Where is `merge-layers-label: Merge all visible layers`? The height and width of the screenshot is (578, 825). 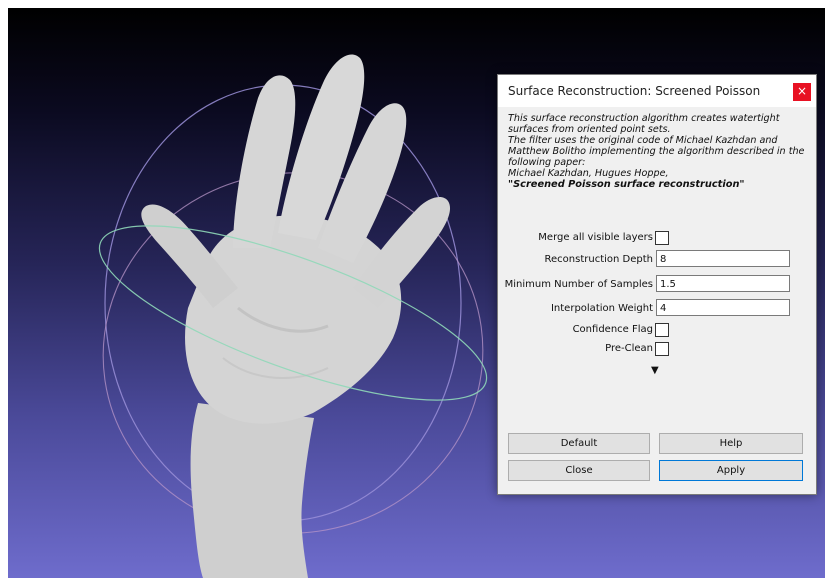
merge-layers-label: Merge all visible layers is located at coordinates (595, 237).